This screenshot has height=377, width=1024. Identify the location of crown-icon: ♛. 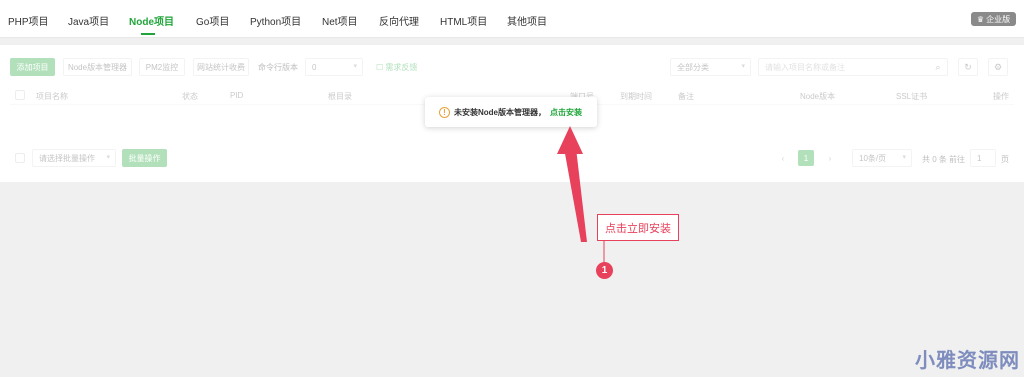
(980, 19).